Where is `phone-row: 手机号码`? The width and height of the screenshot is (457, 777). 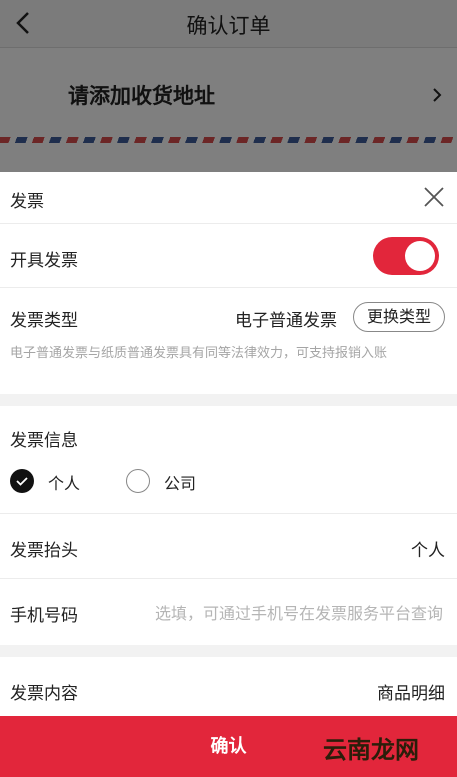 phone-row: 手机号码 is located at coordinates (228, 612).